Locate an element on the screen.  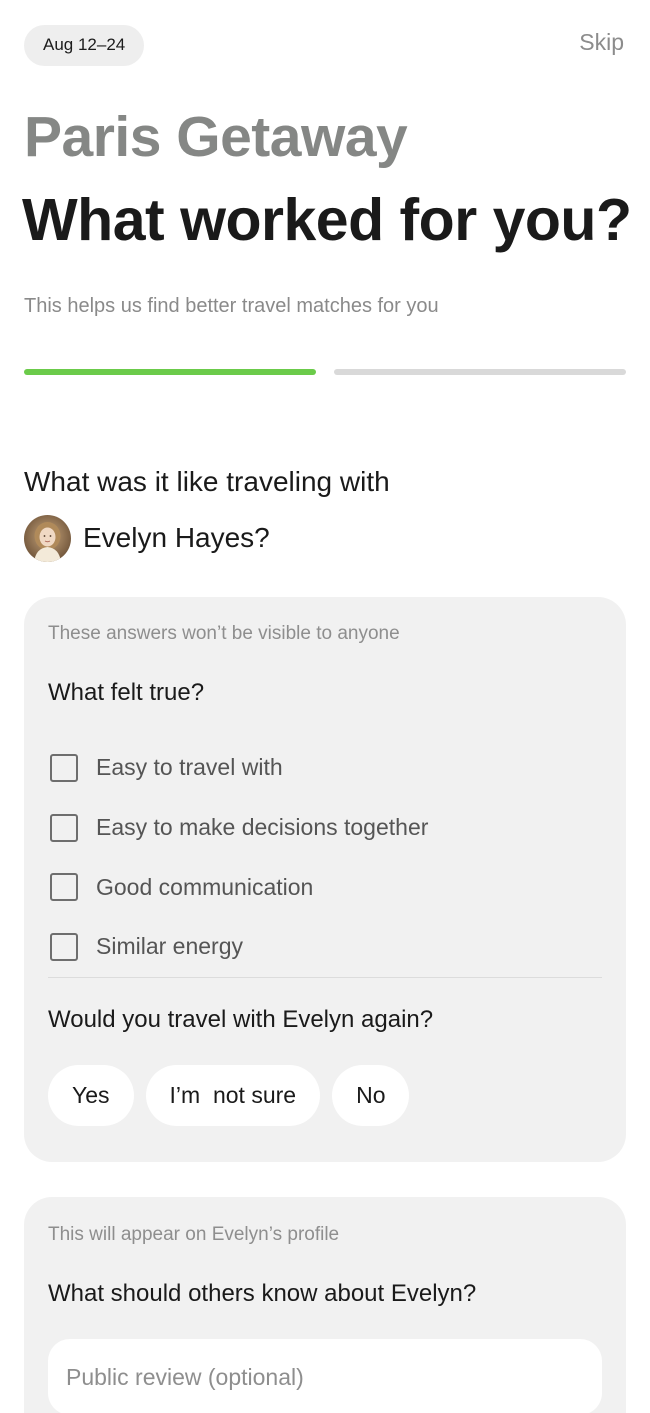
checkbox-good-communication: Good communication is located at coordinates (239, 887).